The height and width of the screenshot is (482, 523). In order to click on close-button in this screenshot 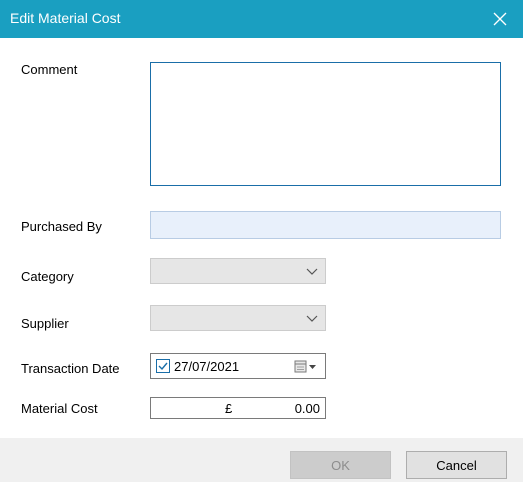, I will do `click(500, 19)`.